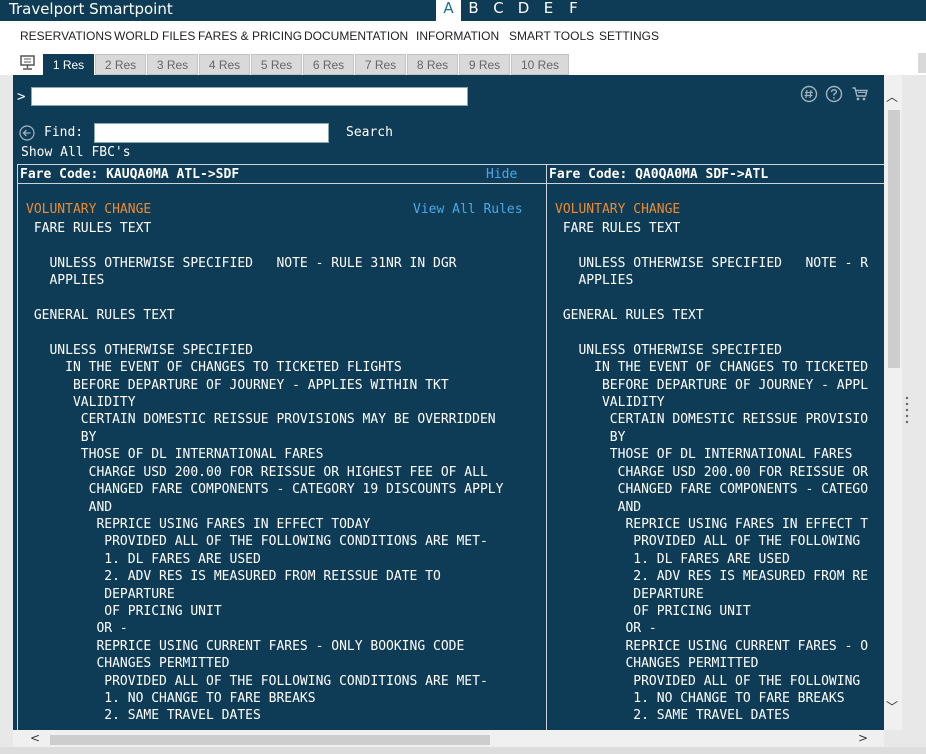 This screenshot has width=926, height=754. What do you see at coordinates (76, 152) in the screenshot?
I see `show-all-fbc-link: Show All FBC's` at bounding box center [76, 152].